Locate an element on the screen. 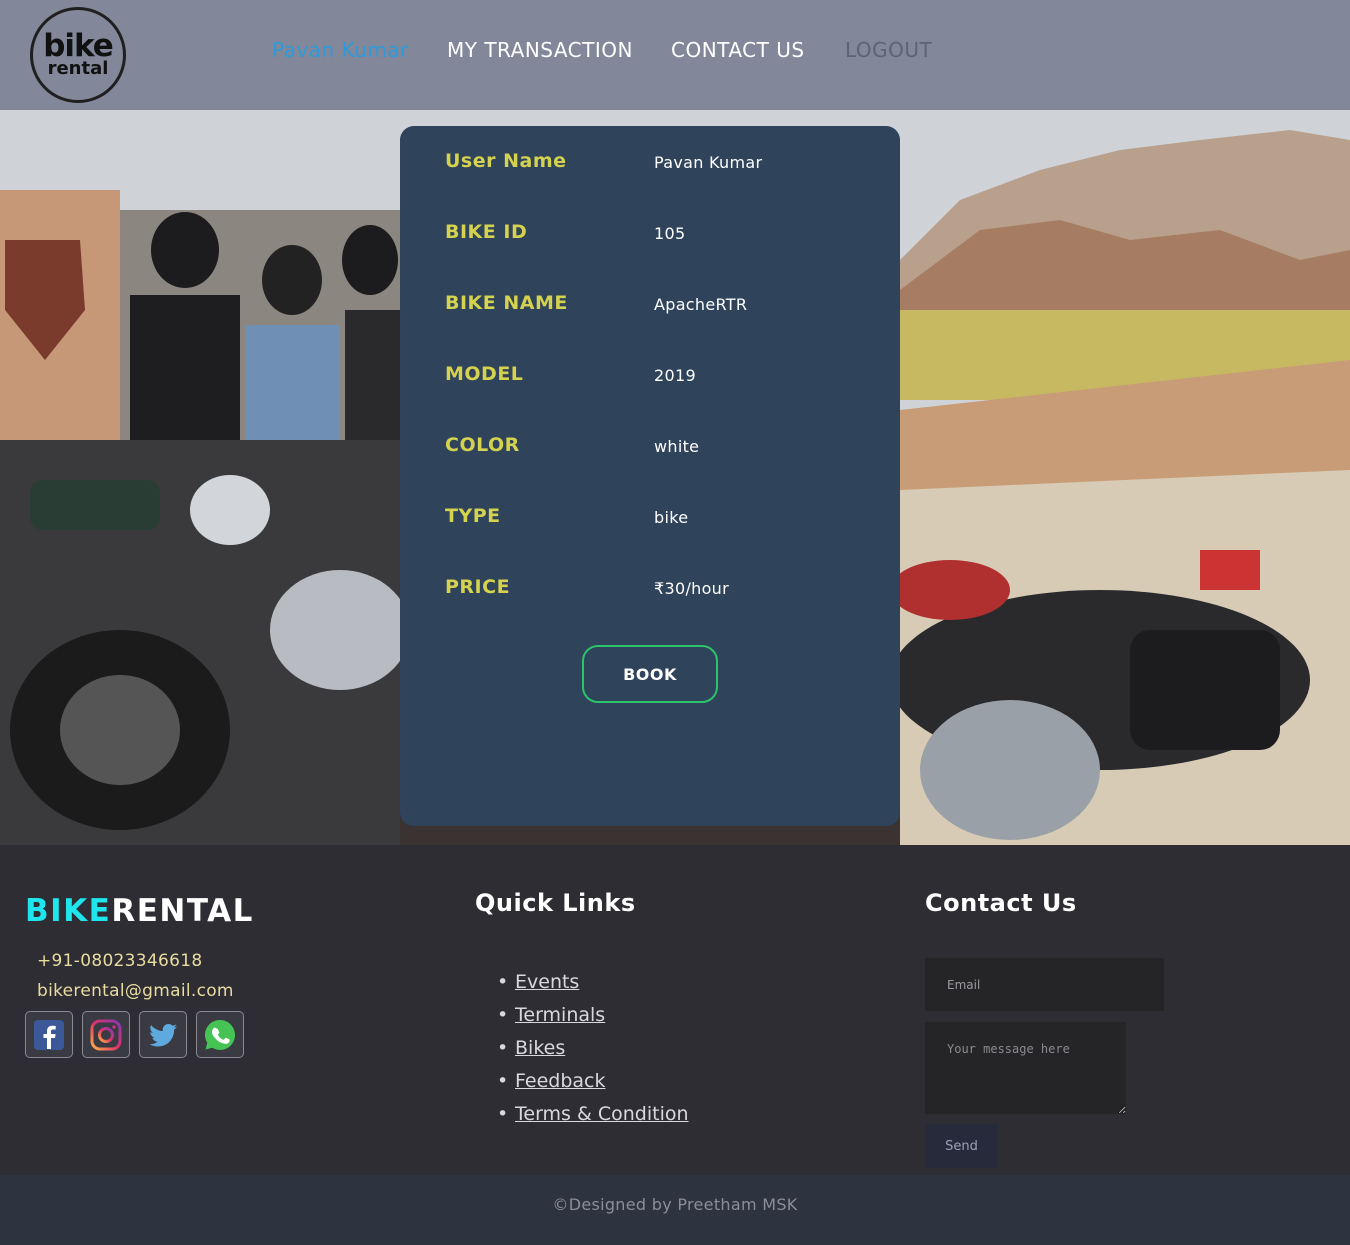 This screenshot has height=1245, width=1350. whatsapp-icon is located at coordinates (220, 1034).